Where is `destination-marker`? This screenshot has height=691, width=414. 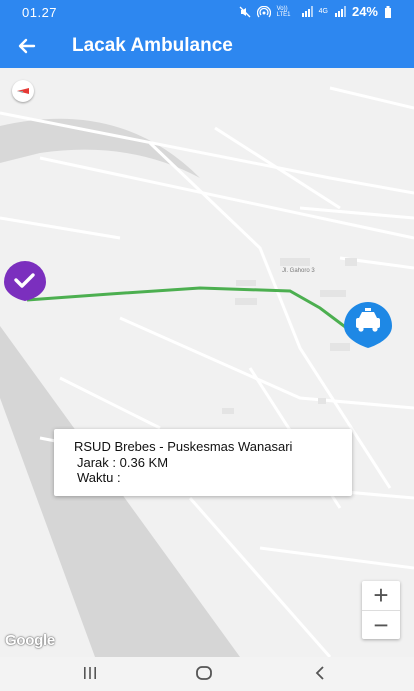 destination-marker is located at coordinates (368, 325).